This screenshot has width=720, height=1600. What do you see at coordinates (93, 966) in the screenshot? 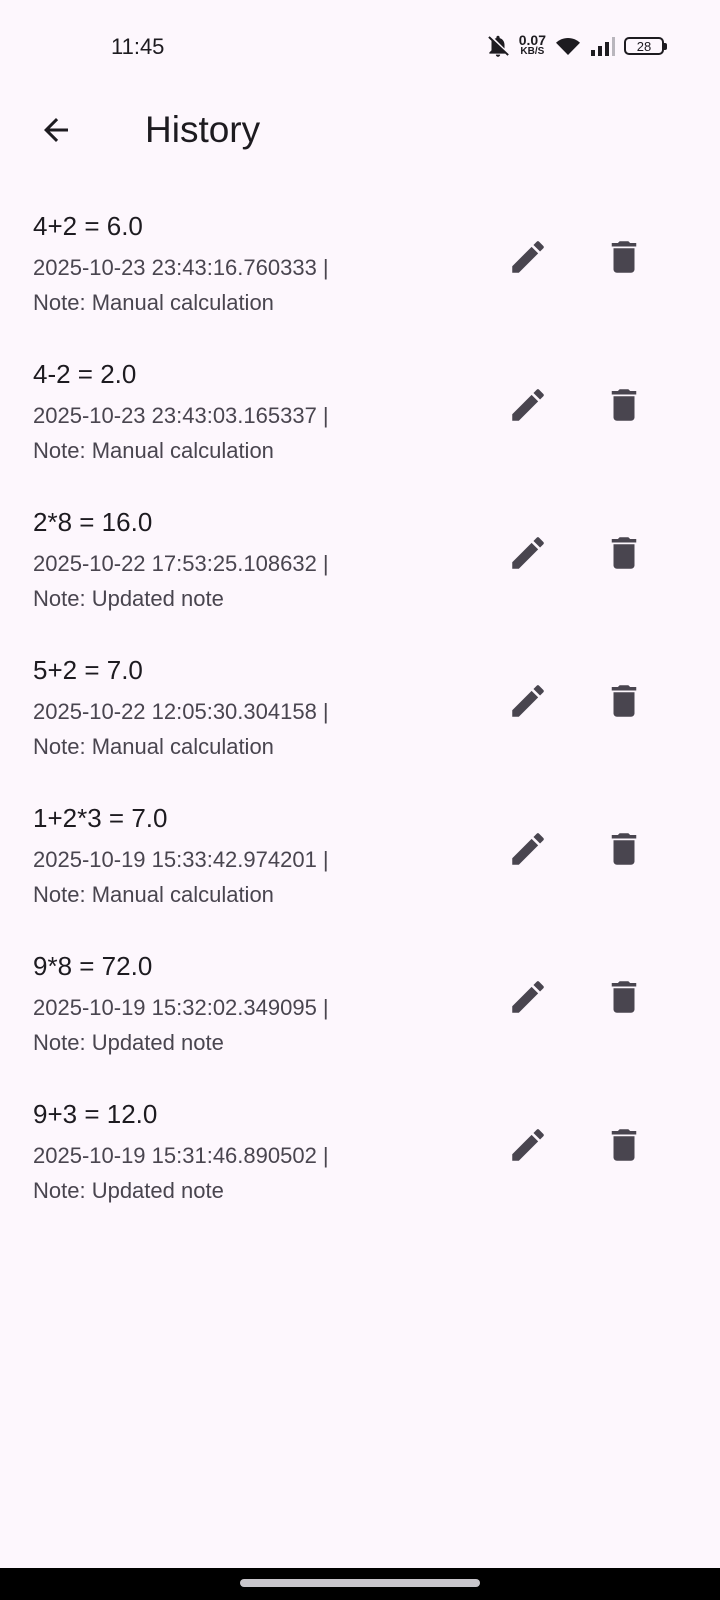
I see `history-expression: 9*8 = 72.0` at bounding box center [93, 966].